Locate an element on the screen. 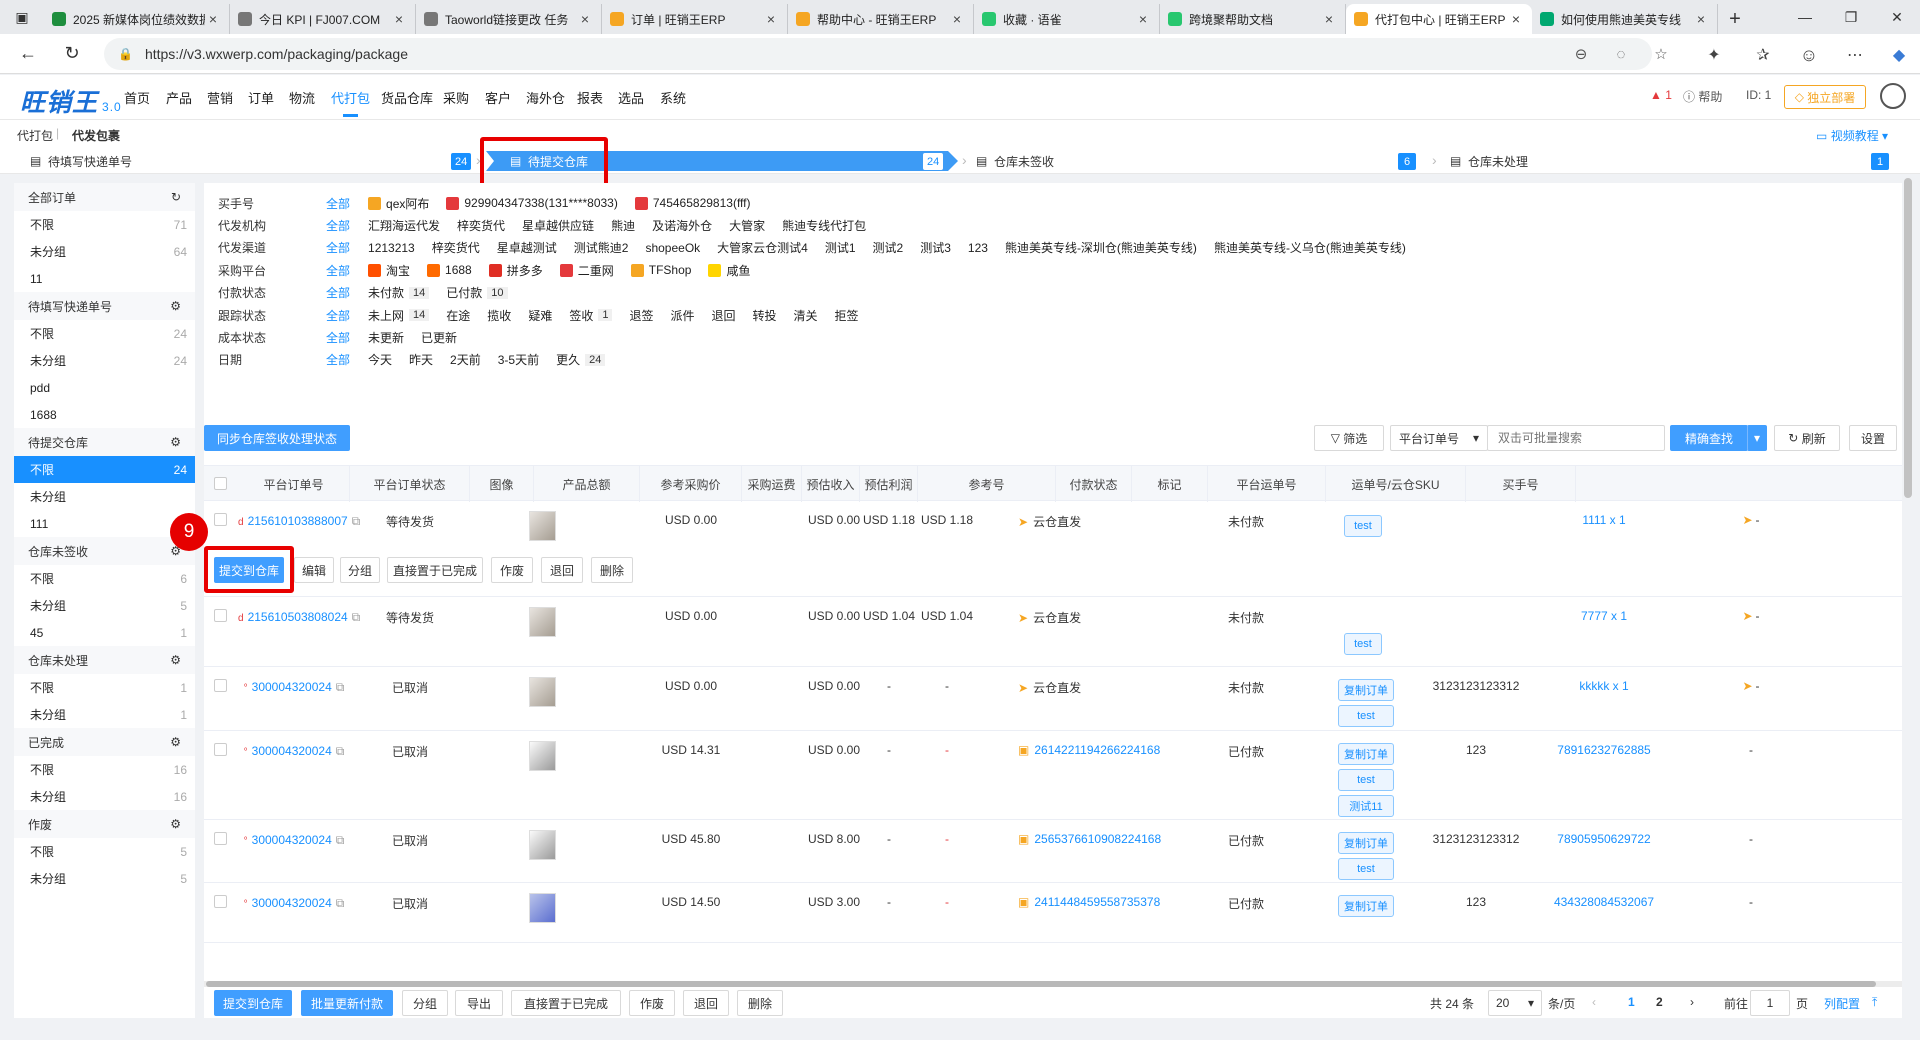  new-tab-button: + is located at coordinates (1735, 19).